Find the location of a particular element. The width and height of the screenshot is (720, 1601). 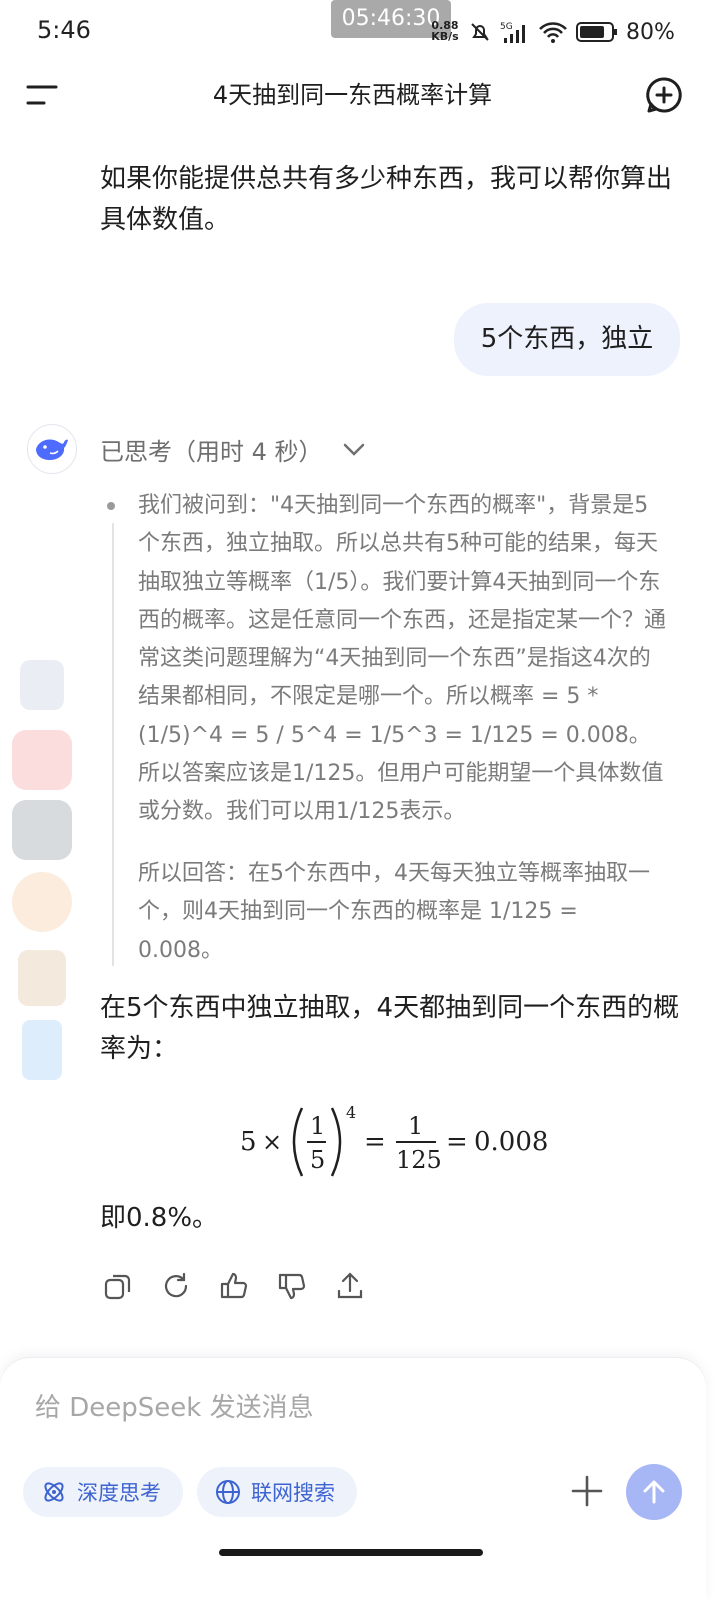

atom-icon is located at coordinates (54, 1492).